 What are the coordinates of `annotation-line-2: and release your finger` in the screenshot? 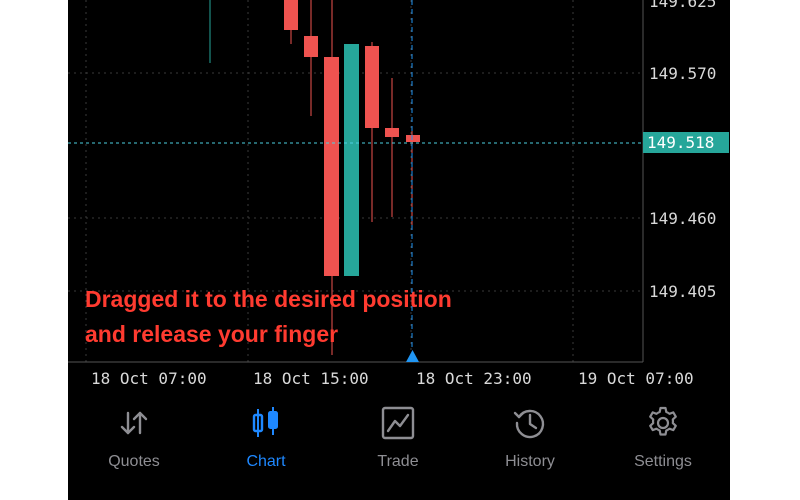 It's located at (212, 334).